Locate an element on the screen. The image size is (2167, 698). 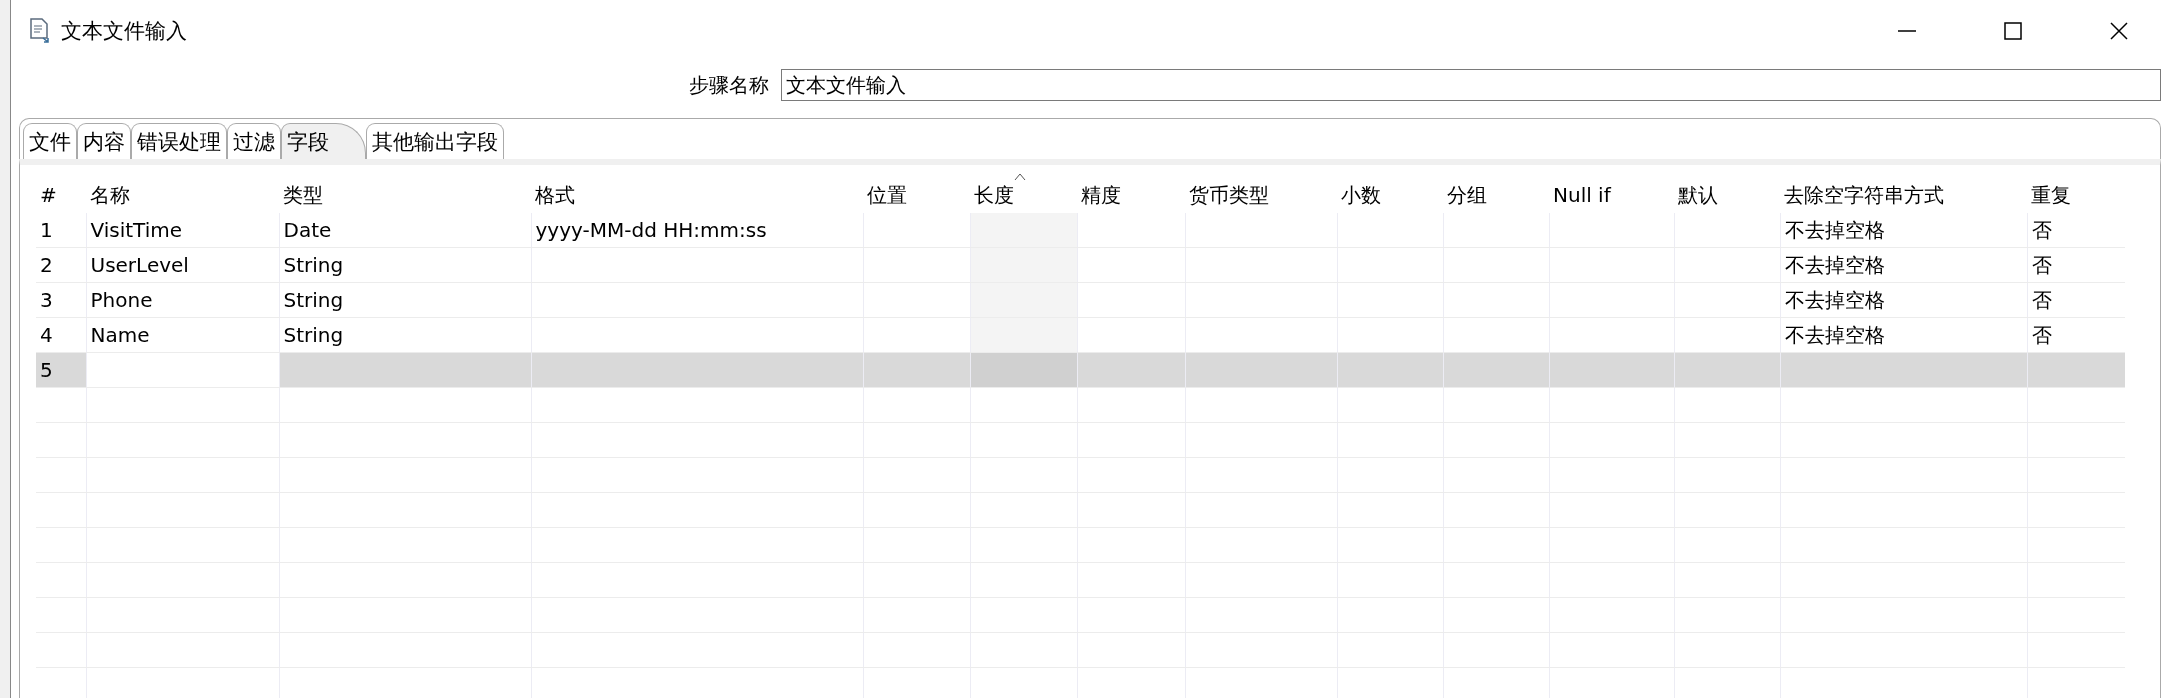
tab: 文件 is located at coordinates (50, 141).